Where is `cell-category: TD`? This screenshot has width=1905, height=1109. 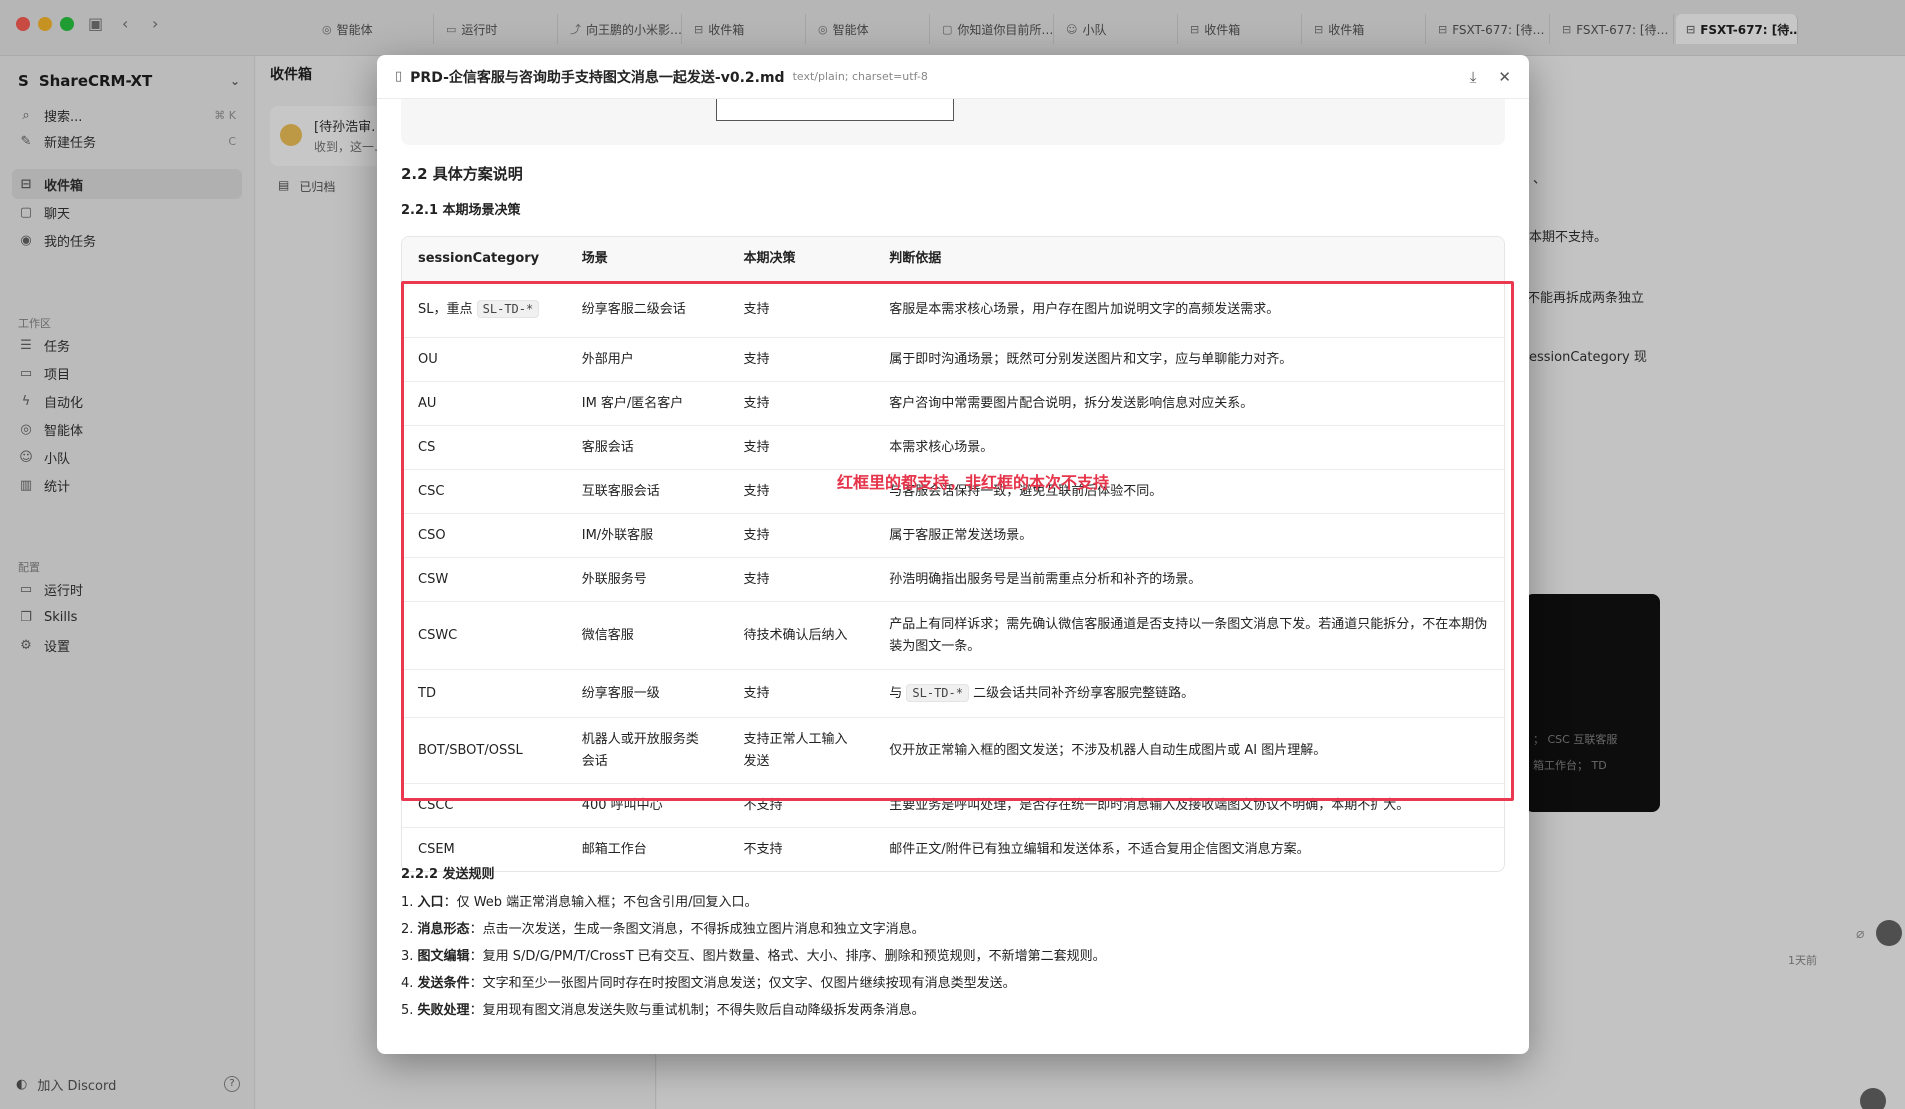
cell-category: TD is located at coordinates (427, 693).